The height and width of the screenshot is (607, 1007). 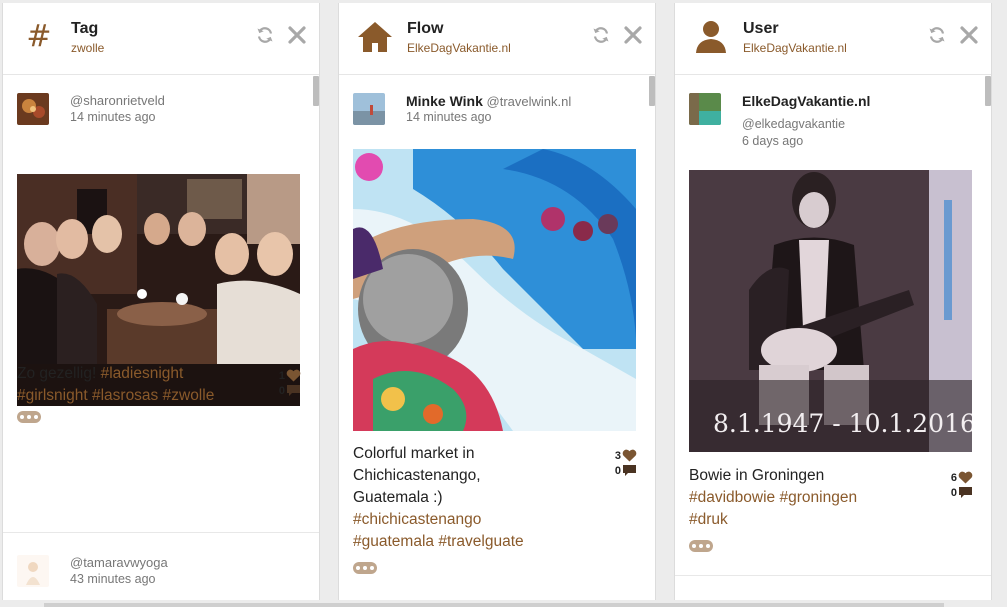 I want to click on hashtag-link: #lasrosas, so click(x=125, y=395).